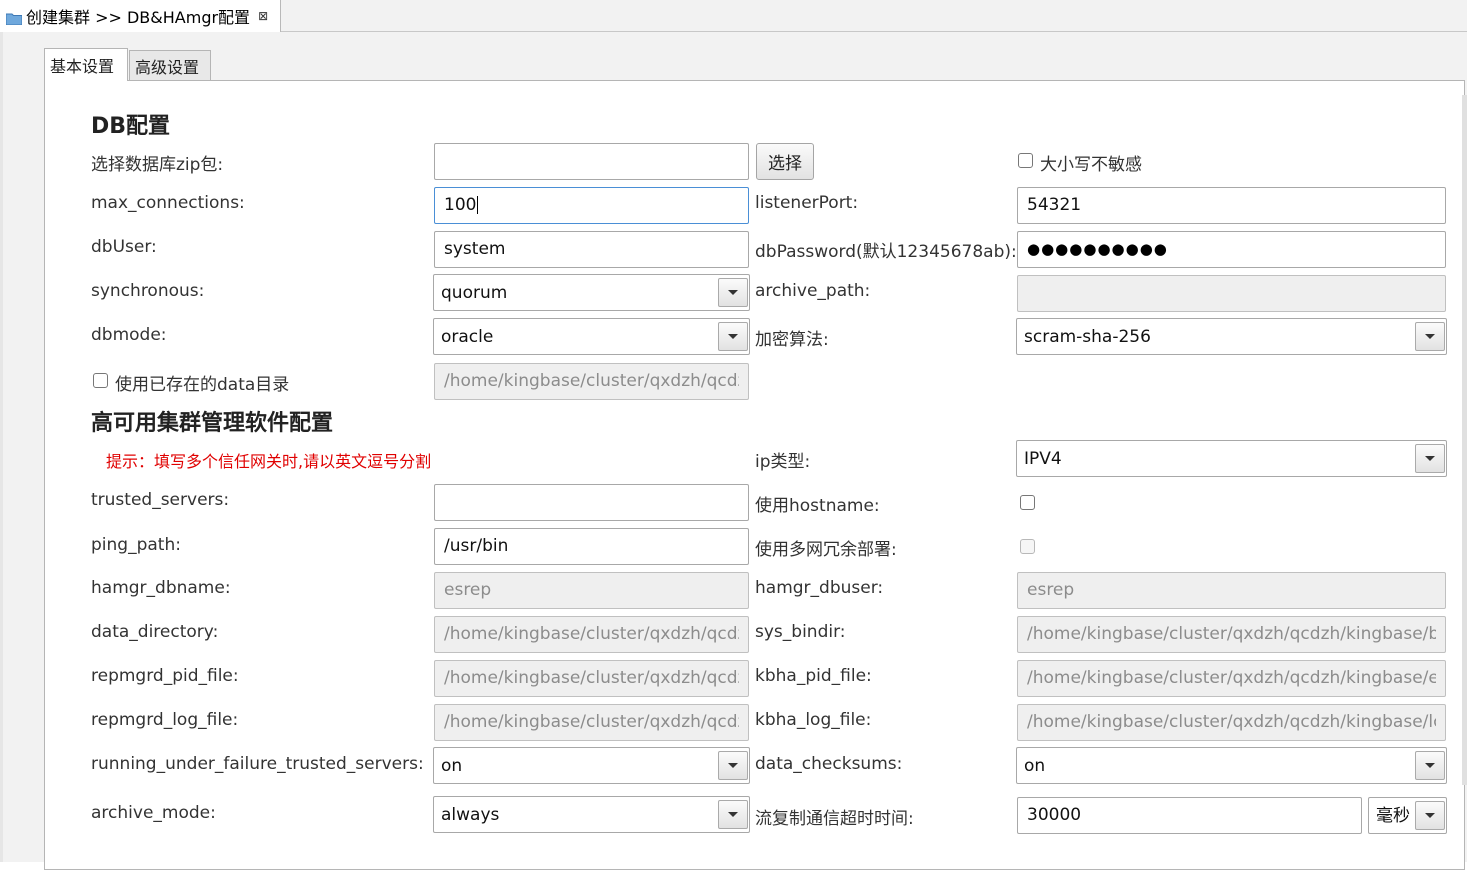 The image size is (1467, 870). I want to click on choose-button: 选择, so click(785, 161).